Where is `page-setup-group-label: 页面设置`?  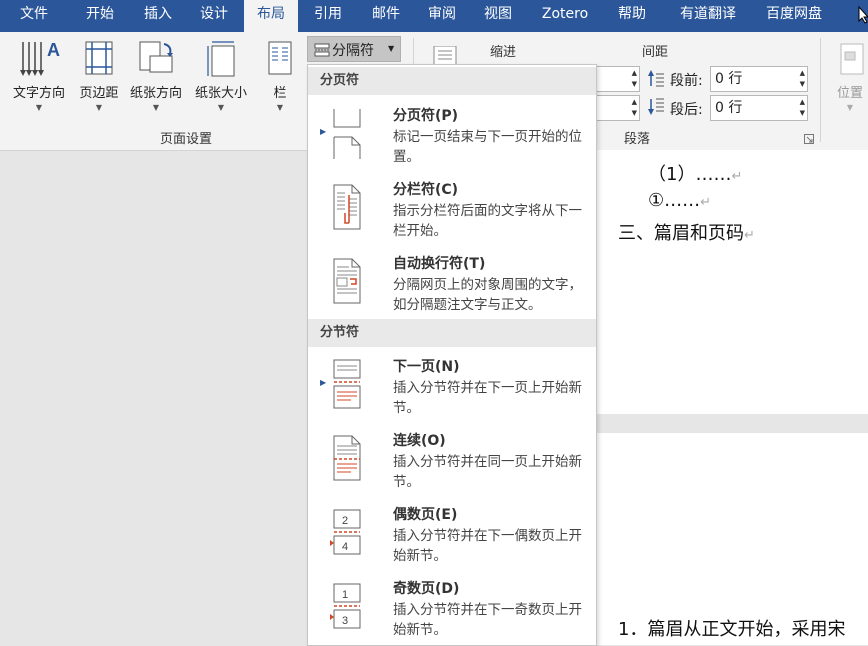 page-setup-group-label: 页面设置 is located at coordinates (186, 139).